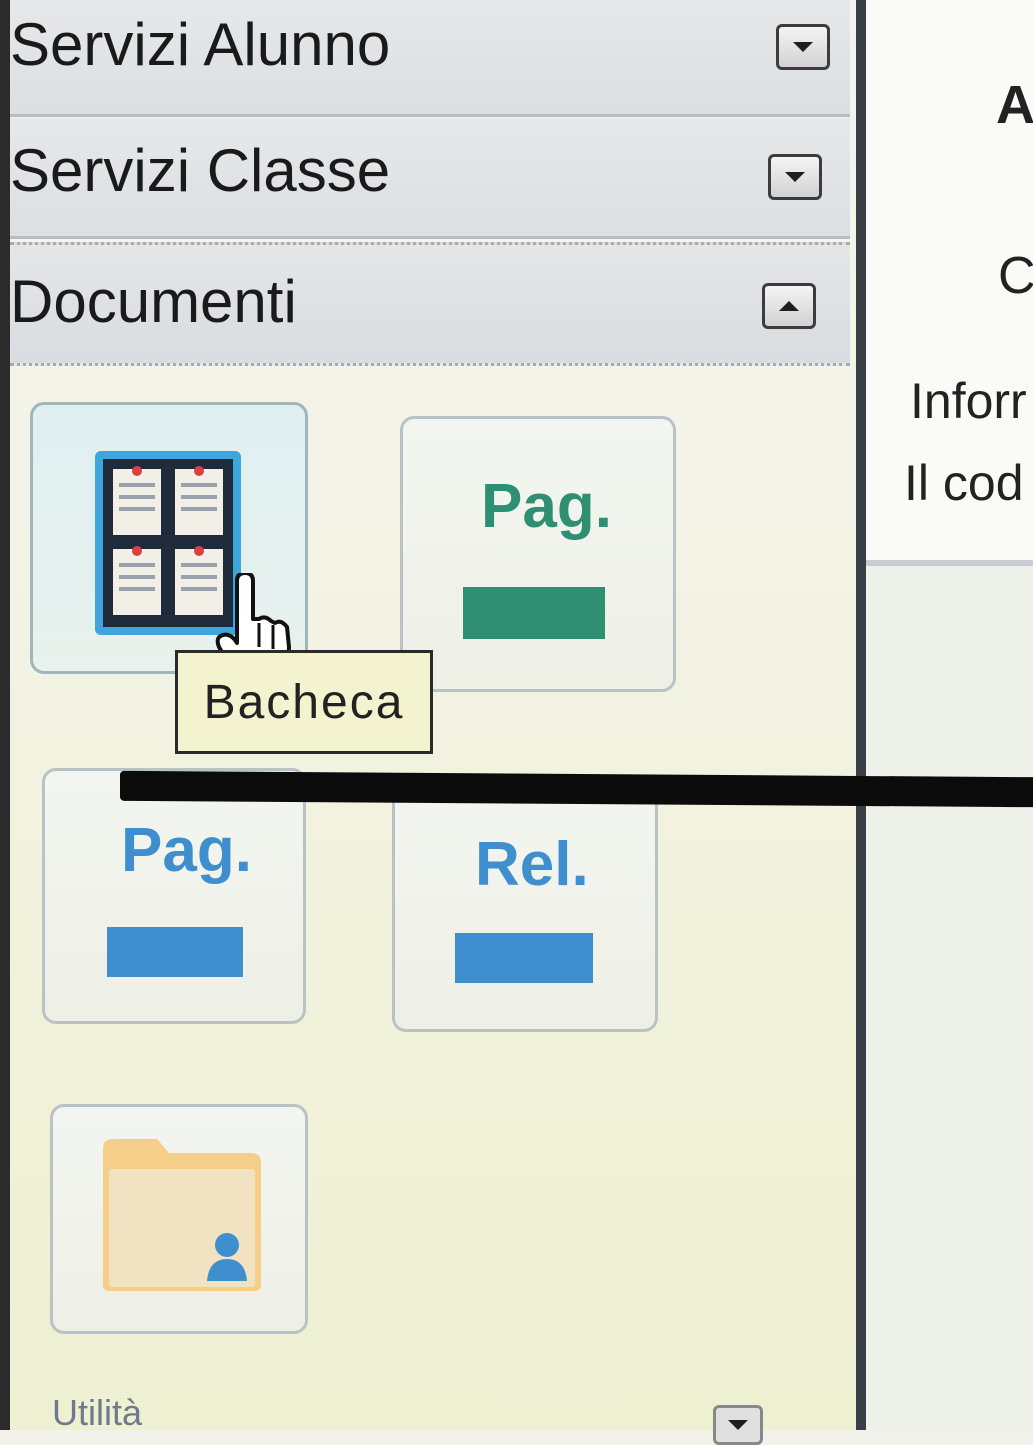 The width and height of the screenshot is (1033, 1445). What do you see at coordinates (200, 170) in the screenshot?
I see `section-title: Servizi Classe` at bounding box center [200, 170].